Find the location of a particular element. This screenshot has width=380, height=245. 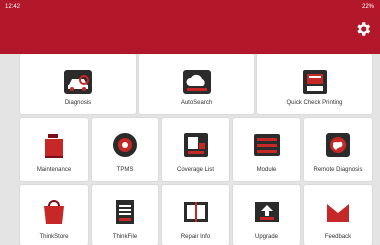

tile-label: Repair Info is located at coordinates (195, 237).